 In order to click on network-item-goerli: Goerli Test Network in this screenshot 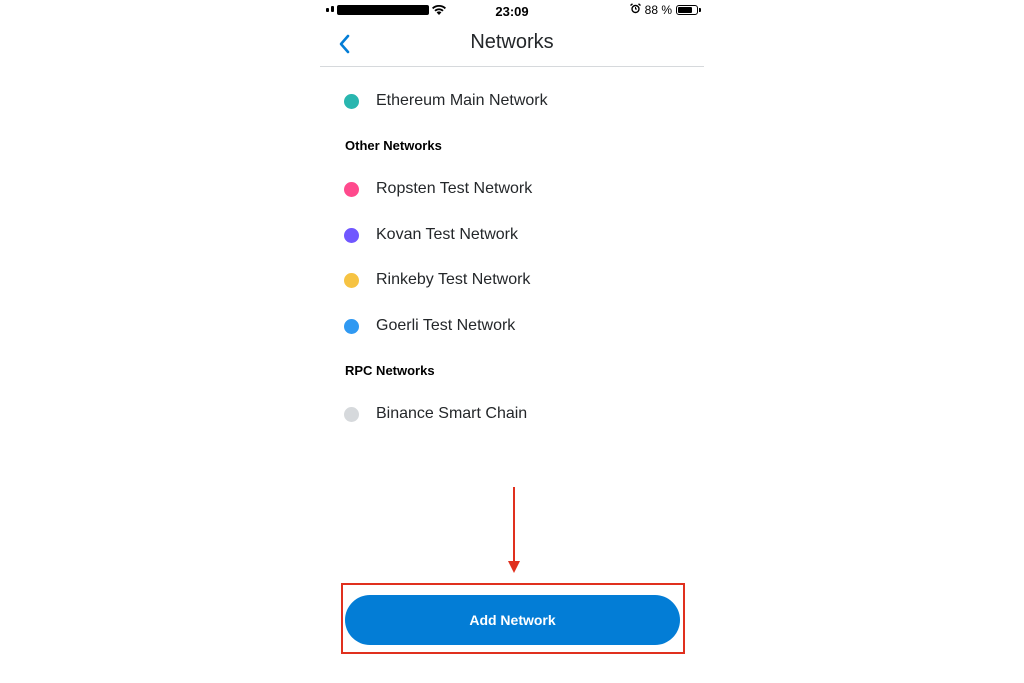, I will do `click(514, 326)`.